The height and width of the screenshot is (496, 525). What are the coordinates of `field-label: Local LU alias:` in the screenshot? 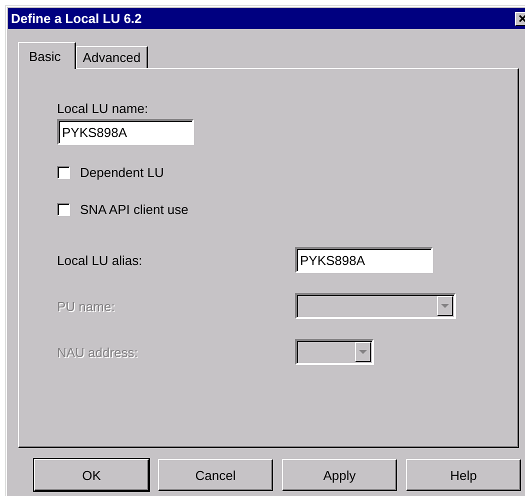 It's located at (100, 260).